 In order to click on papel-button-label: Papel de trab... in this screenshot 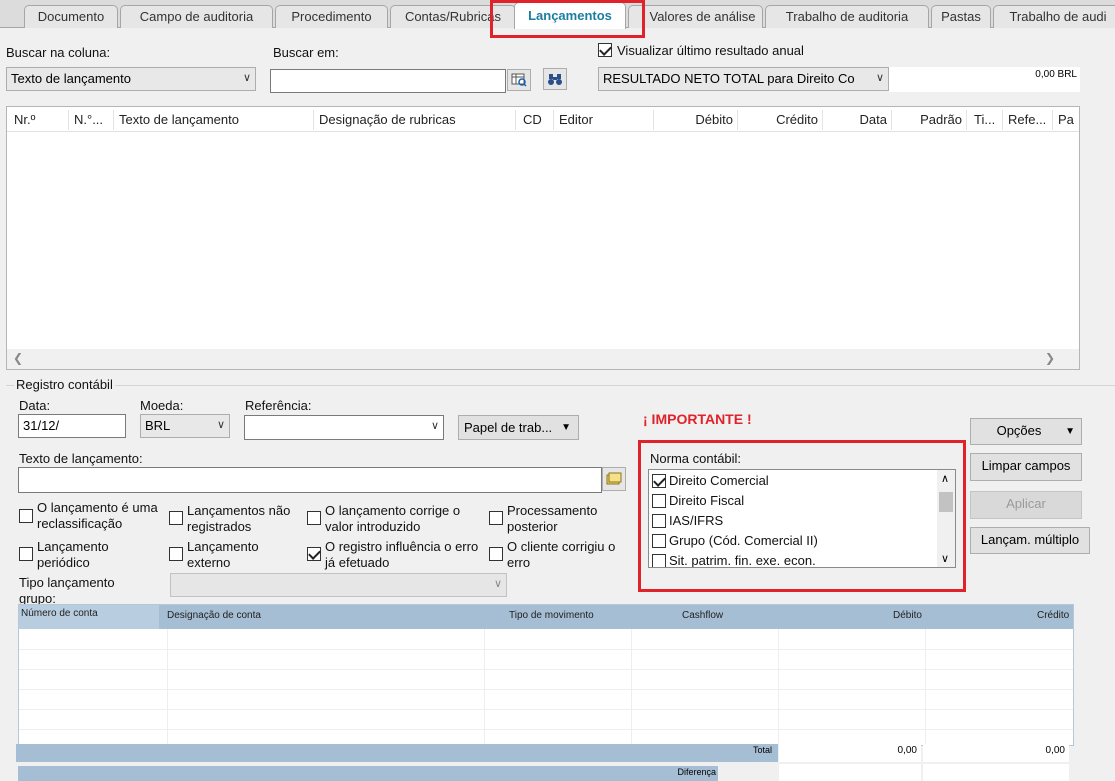, I will do `click(508, 427)`.